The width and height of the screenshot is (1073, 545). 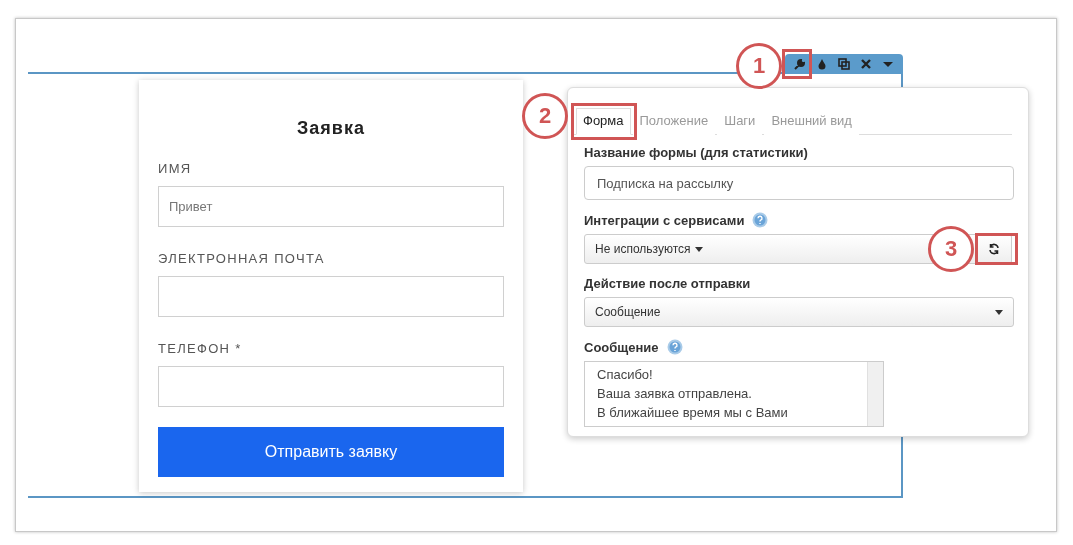 What do you see at coordinates (822, 64) in the screenshot?
I see `drop-icon` at bounding box center [822, 64].